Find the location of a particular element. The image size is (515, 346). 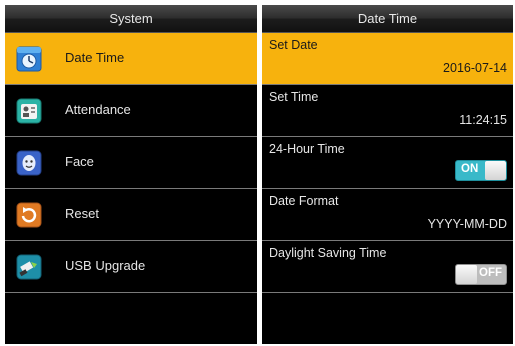

set-time-row: Set Time 11:24:15 is located at coordinates (387, 111).